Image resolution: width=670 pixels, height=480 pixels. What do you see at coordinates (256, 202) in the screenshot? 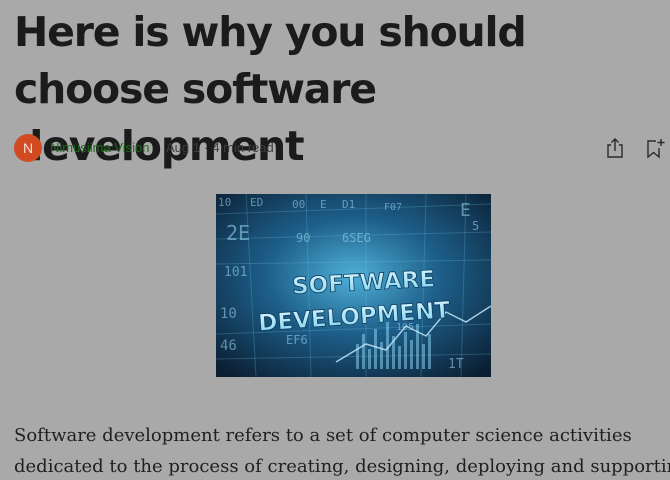
I see `hero-code: ED` at bounding box center [256, 202].